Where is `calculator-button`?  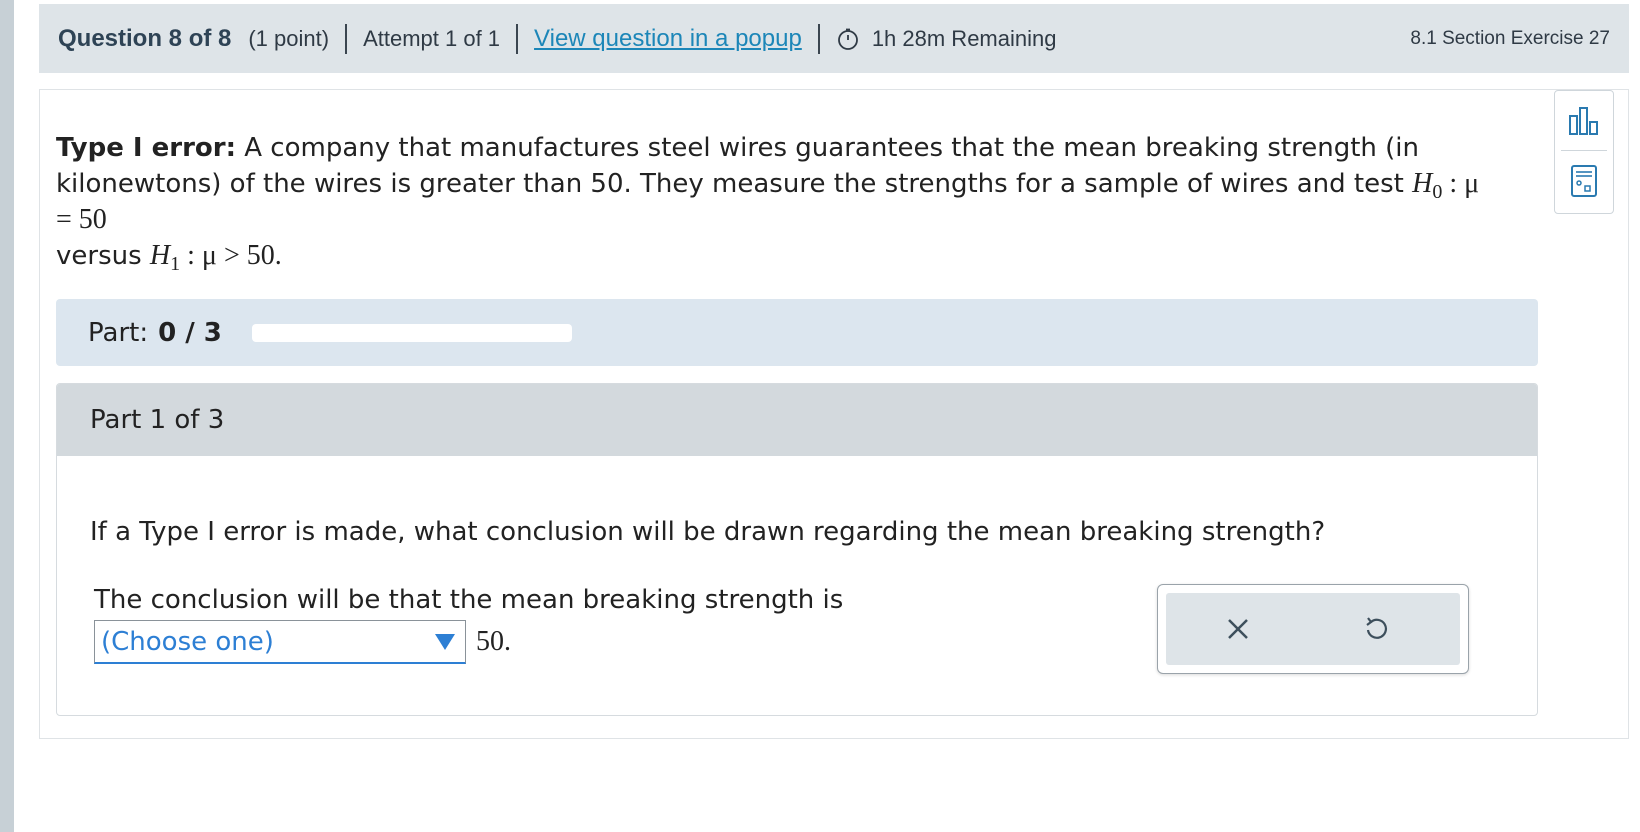 calculator-button is located at coordinates (1584, 181).